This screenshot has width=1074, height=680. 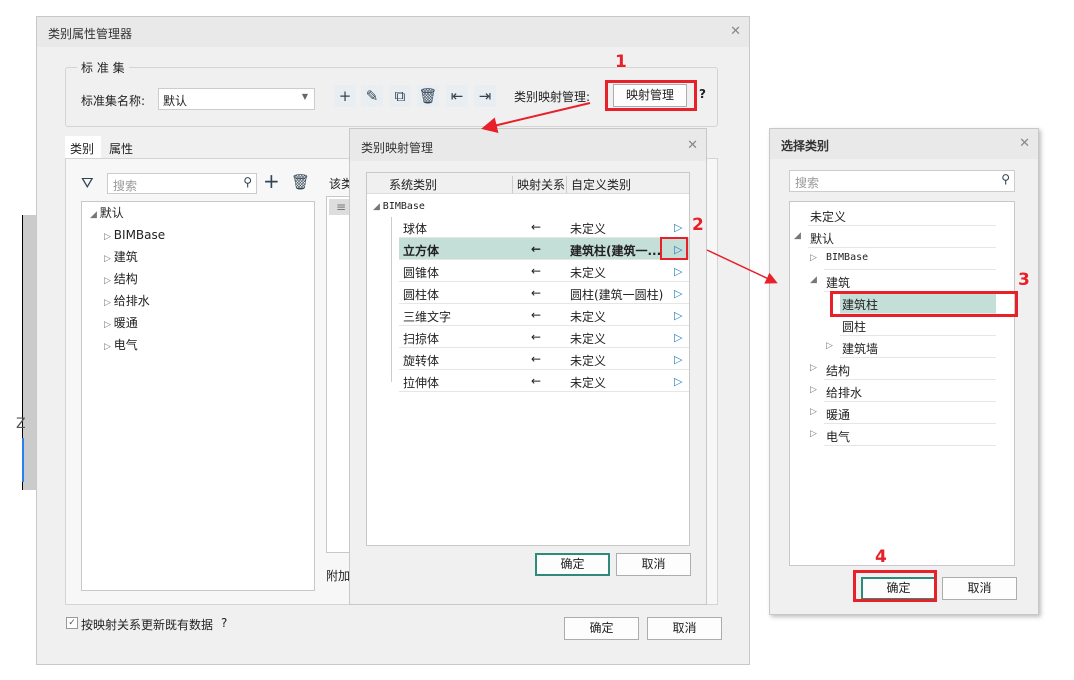 What do you see at coordinates (536, 118) in the screenshot?
I see `arrow-step1` at bounding box center [536, 118].